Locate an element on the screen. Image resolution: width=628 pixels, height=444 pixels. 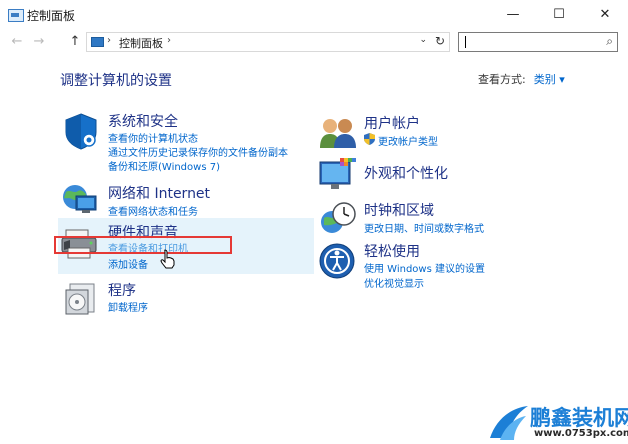
optimize-visual-display-link: 优化视觉显示 is located at coordinates (394, 282).